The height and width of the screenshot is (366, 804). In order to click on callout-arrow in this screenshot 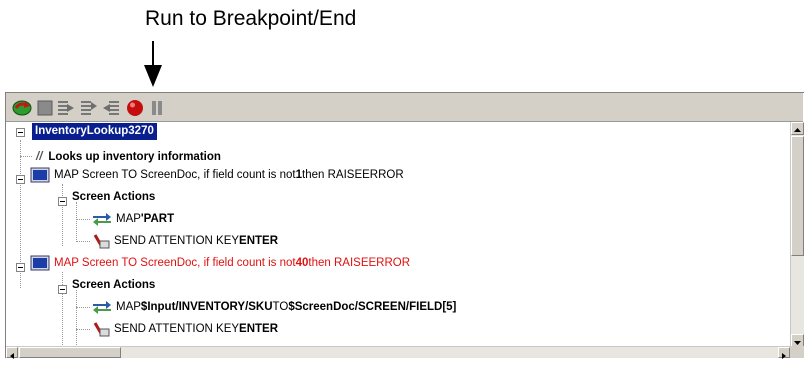, I will do `click(153, 64)`.